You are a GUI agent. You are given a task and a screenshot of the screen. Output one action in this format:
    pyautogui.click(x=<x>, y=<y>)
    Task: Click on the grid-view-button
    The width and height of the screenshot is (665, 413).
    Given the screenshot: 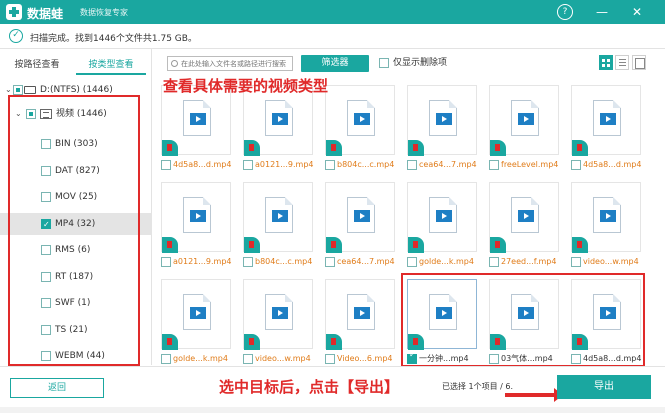 What is the action you would take?
    pyautogui.click(x=606, y=62)
    